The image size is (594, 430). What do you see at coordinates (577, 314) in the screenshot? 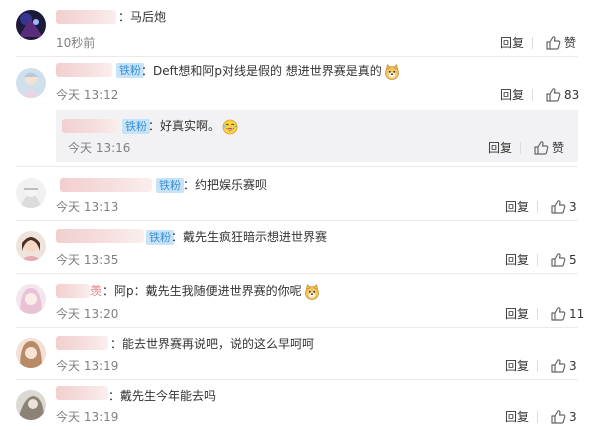
I see `like-count: 11` at bounding box center [577, 314].